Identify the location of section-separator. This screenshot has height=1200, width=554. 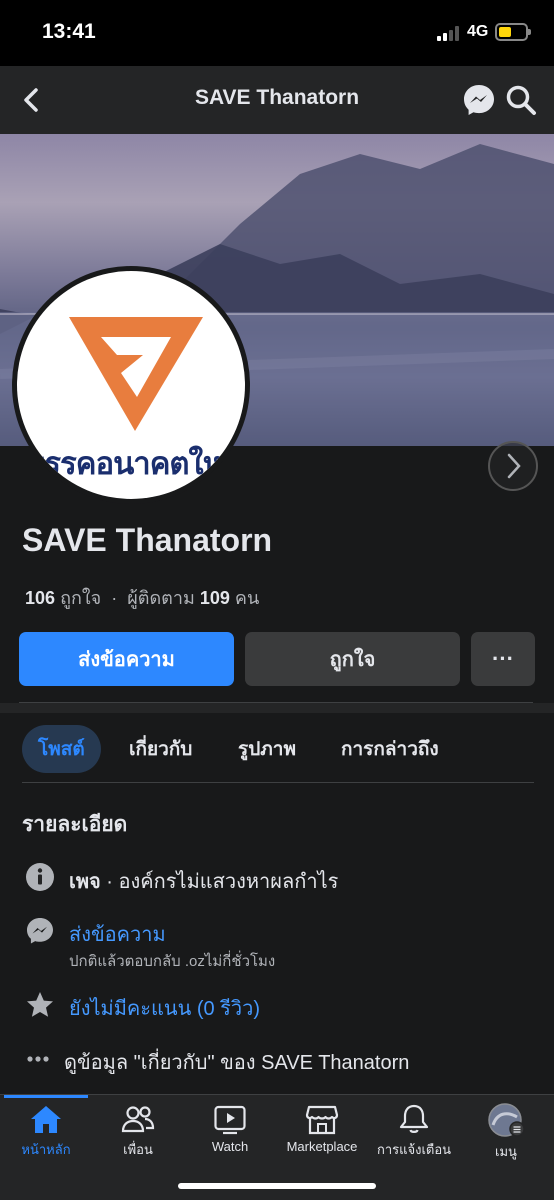
(277, 708).